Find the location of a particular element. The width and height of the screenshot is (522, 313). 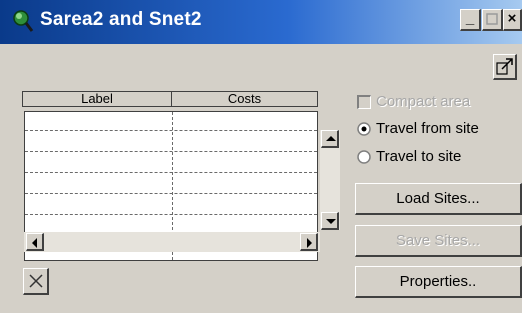

maximize-button is located at coordinates (492, 20).